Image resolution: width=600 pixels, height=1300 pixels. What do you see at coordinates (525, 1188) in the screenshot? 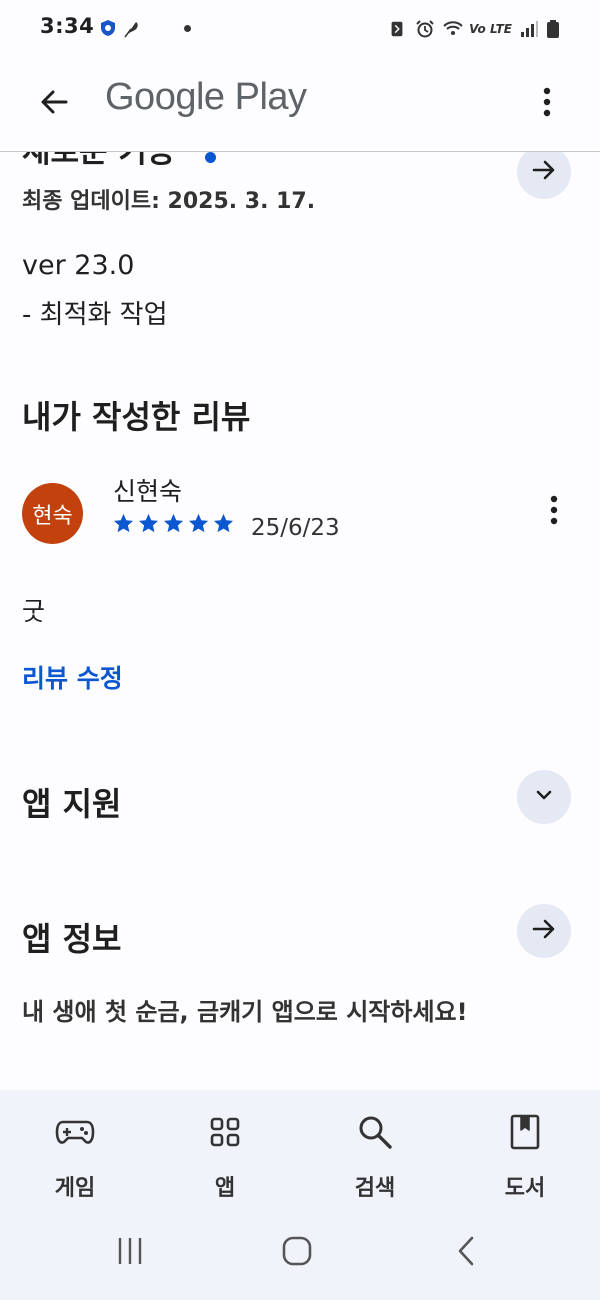
I see `nav-label-books: 도서` at bounding box center [525, 1188].